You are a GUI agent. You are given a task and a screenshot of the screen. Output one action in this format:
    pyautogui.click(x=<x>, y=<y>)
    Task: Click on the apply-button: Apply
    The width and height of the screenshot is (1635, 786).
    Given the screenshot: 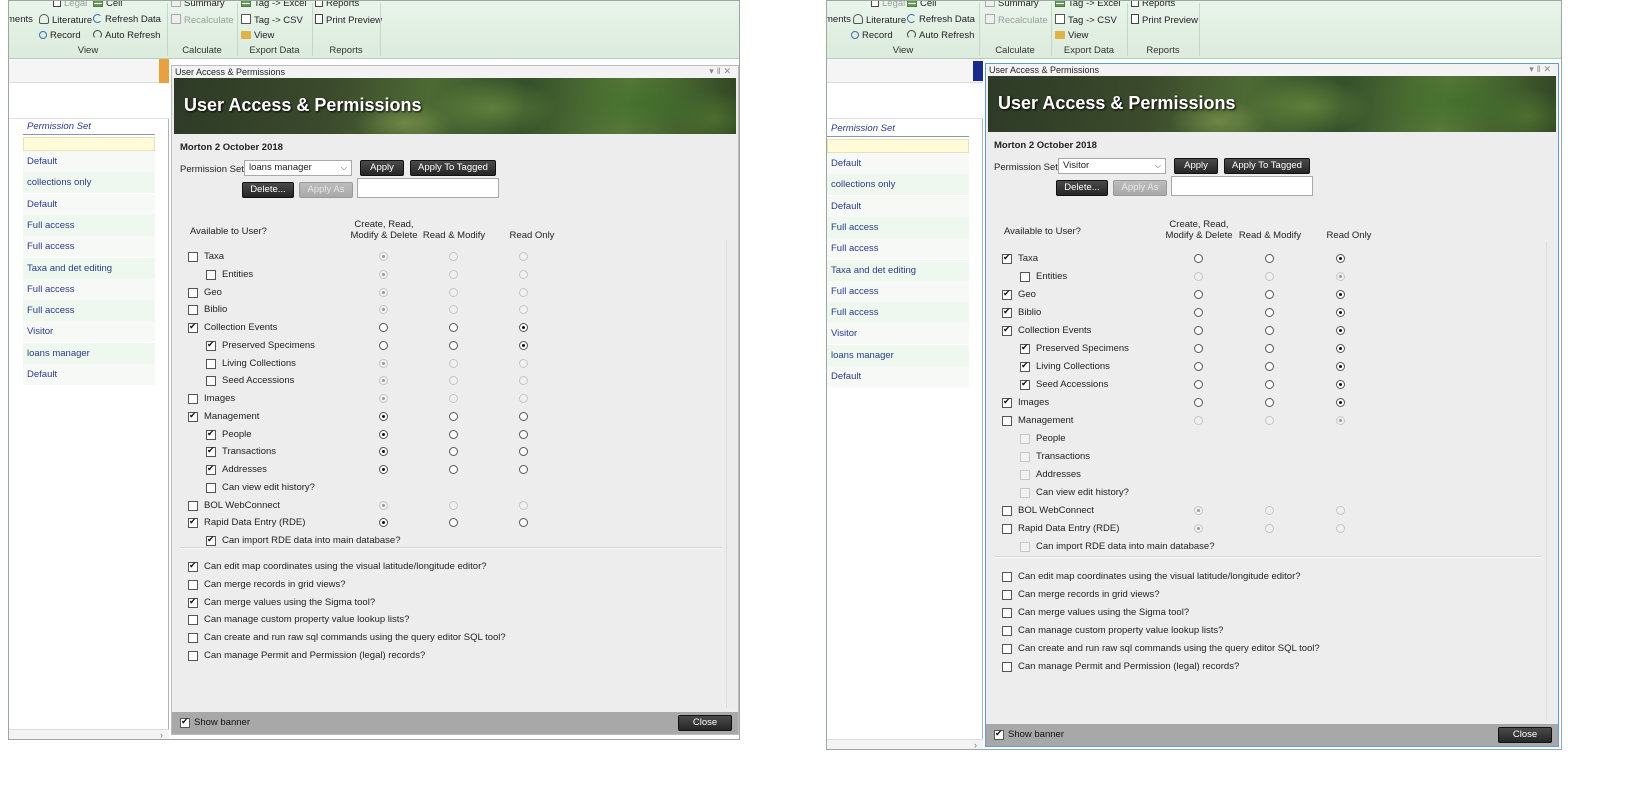 What is the action you would take?
    pyautogui.click(x=1196, y=166)
    